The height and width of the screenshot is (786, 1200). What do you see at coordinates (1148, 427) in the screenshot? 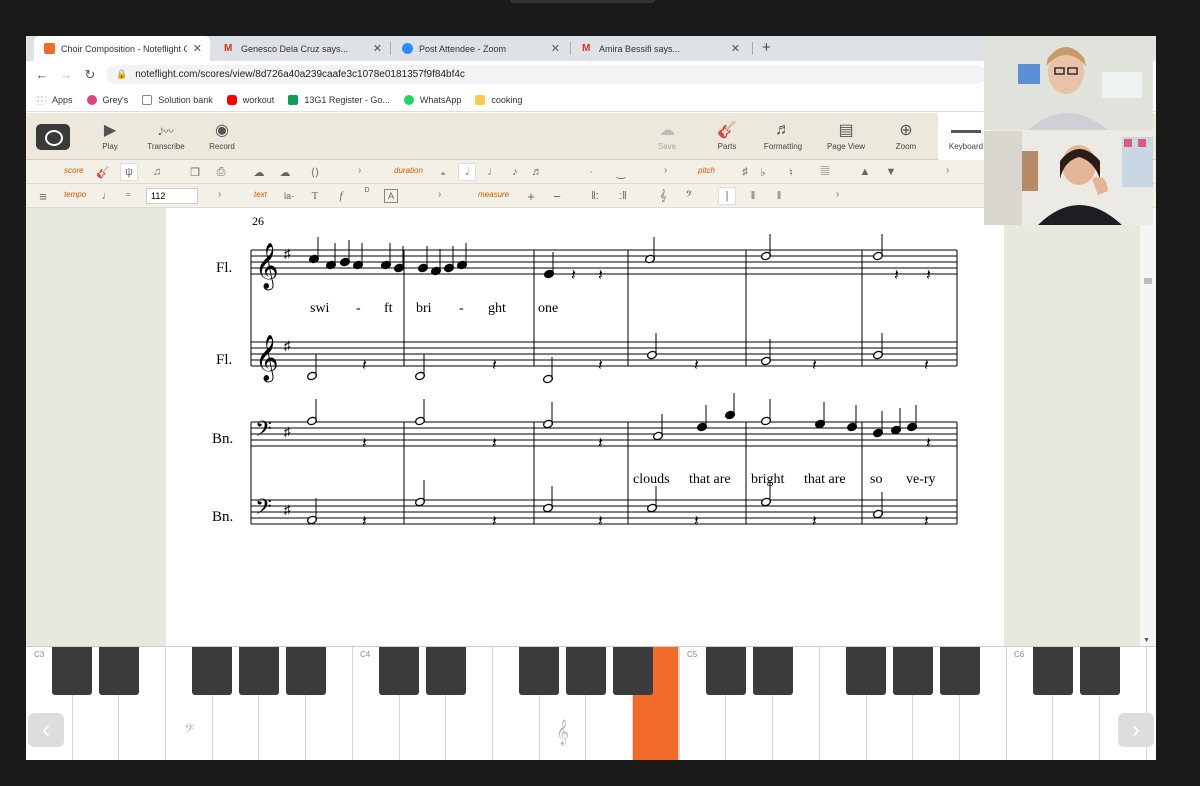
I see `vertical-scrollbar: ▼` at bounding box center [1148, 427].